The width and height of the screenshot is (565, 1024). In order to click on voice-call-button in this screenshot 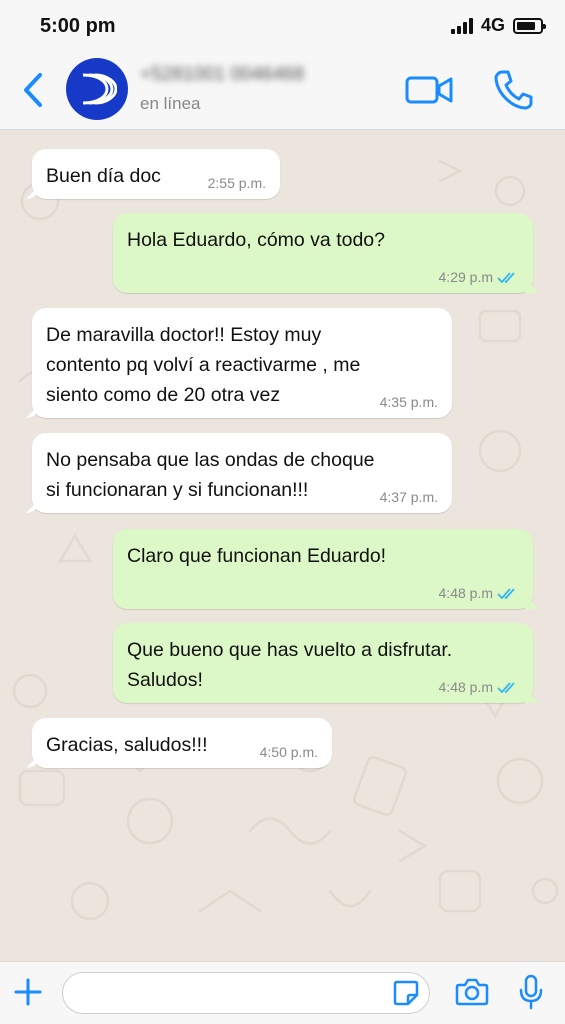, I will do `click(513, 89)`.